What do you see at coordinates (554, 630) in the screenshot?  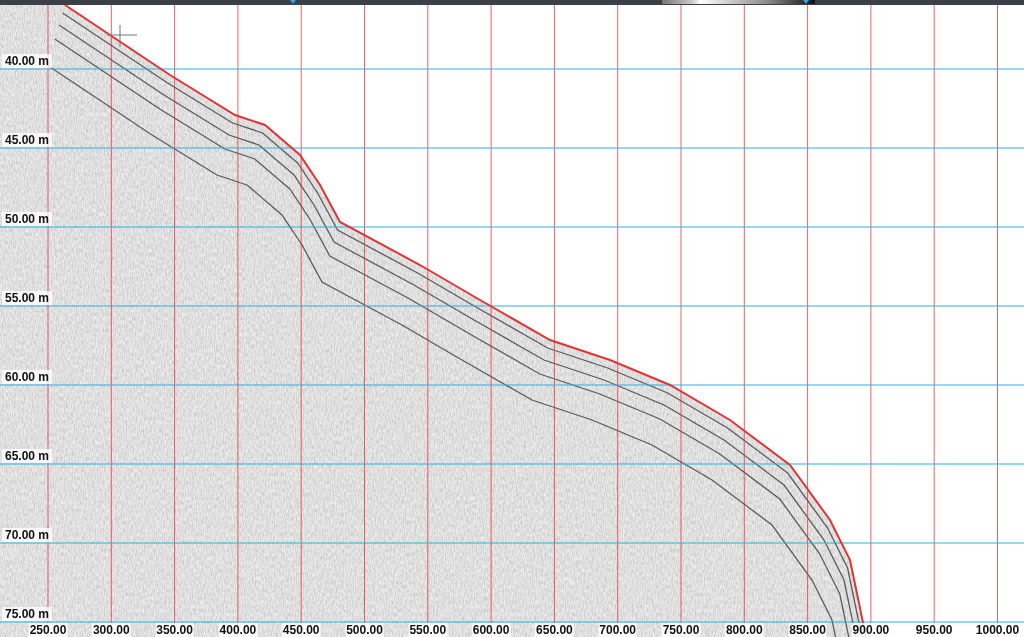 I see `distance-label: 650.00` at bounding box center [554, 630].